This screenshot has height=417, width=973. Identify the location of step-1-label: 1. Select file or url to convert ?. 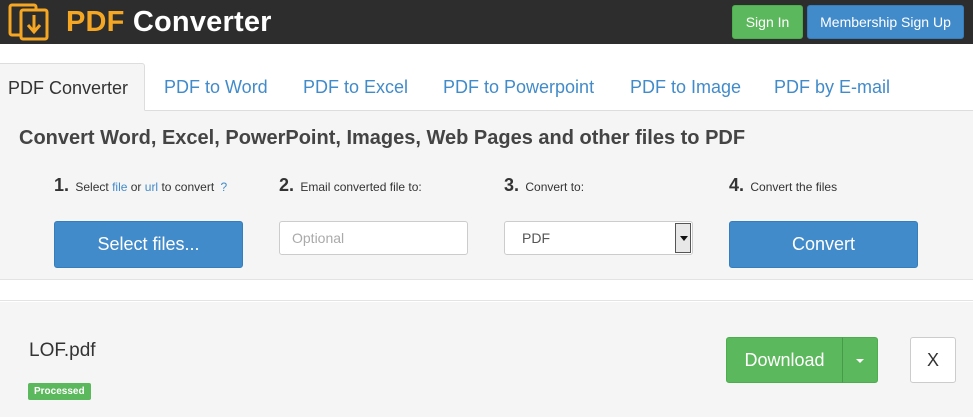
(140, 186).